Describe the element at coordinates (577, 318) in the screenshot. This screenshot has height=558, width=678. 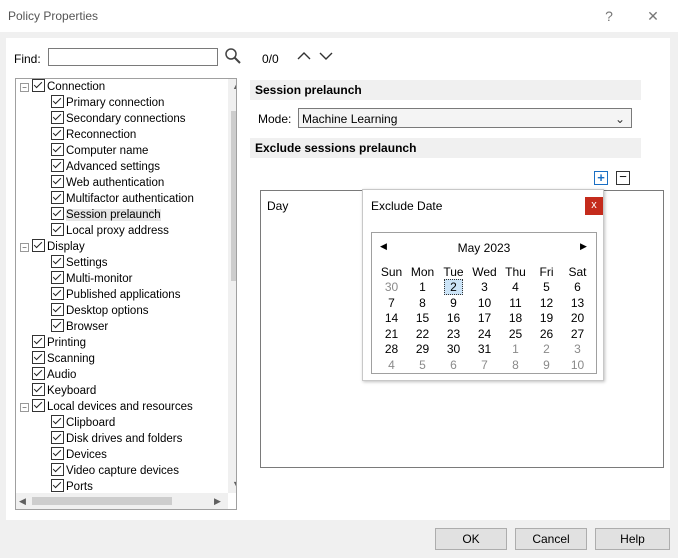
I see `calendar-day: 20` at that location.